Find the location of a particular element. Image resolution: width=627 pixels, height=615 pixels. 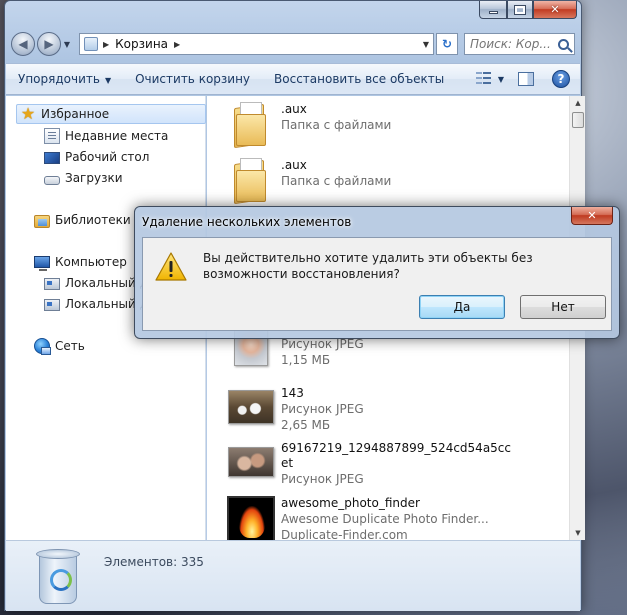

dialog-title: Удаление нескольких элементов is located at coordinates (247, 222).